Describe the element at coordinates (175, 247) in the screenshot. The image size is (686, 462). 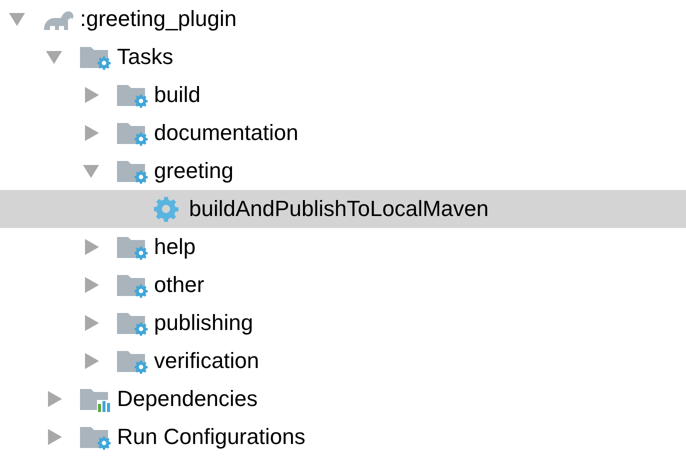
I see `tree-item-label: help` at that location.